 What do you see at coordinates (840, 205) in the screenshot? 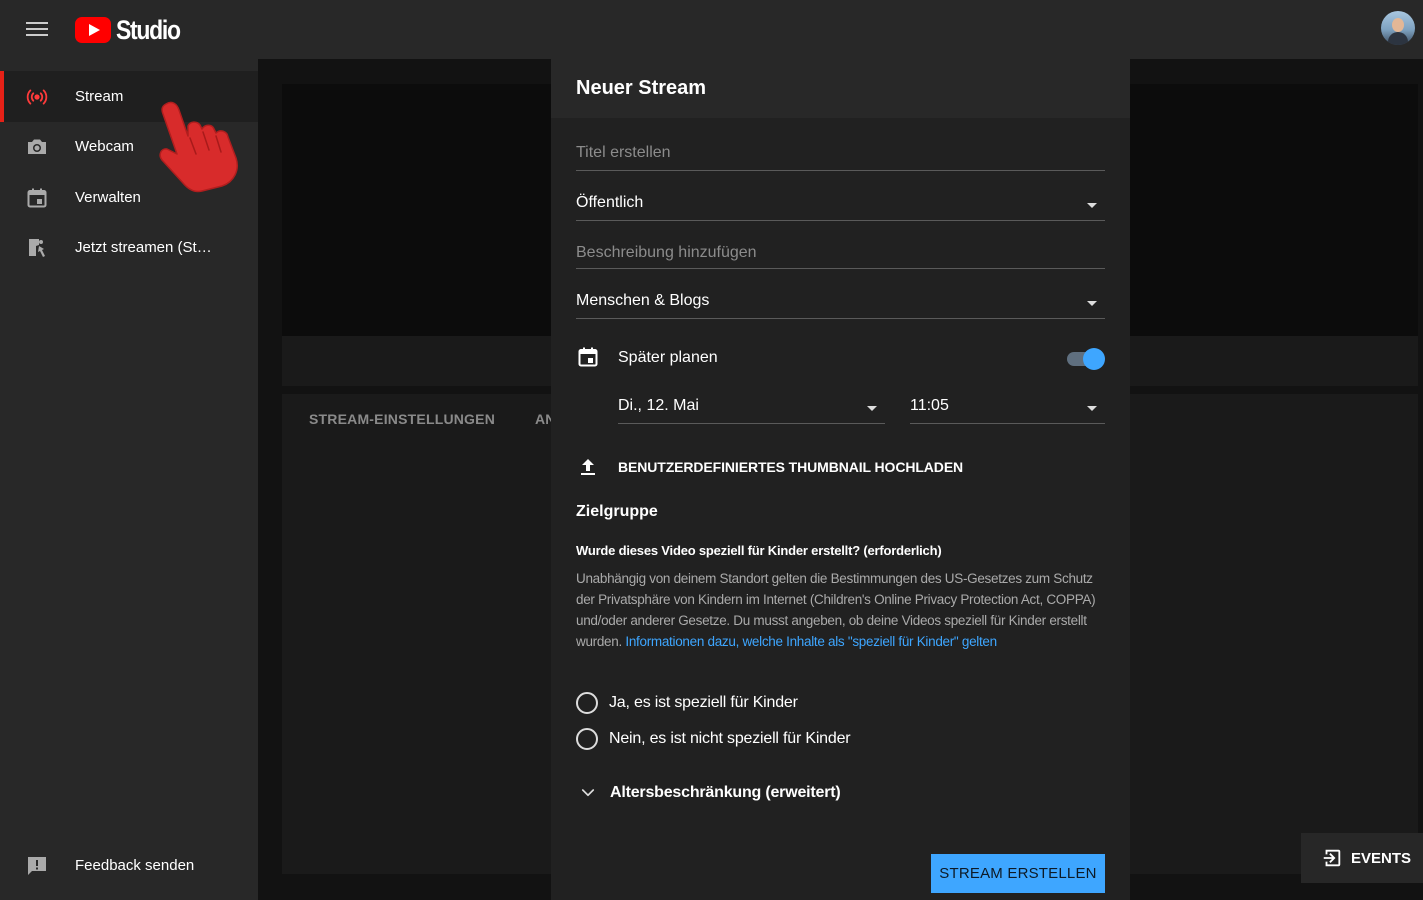
I see `visibility-select: Öffentlich` at bounding box center [840, 205].